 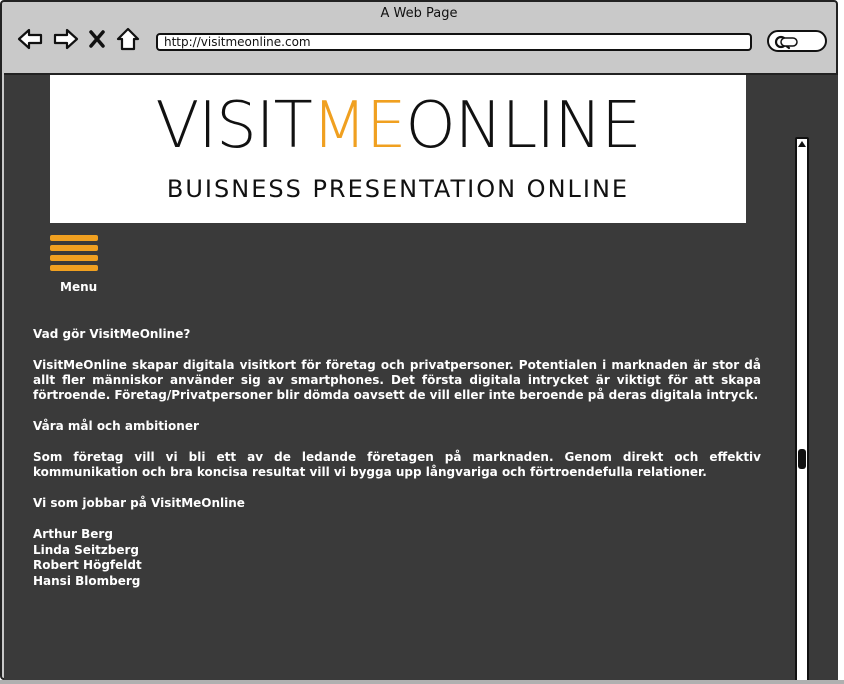 I want to click on menu-label: Menu, so click(x=78, y=287).